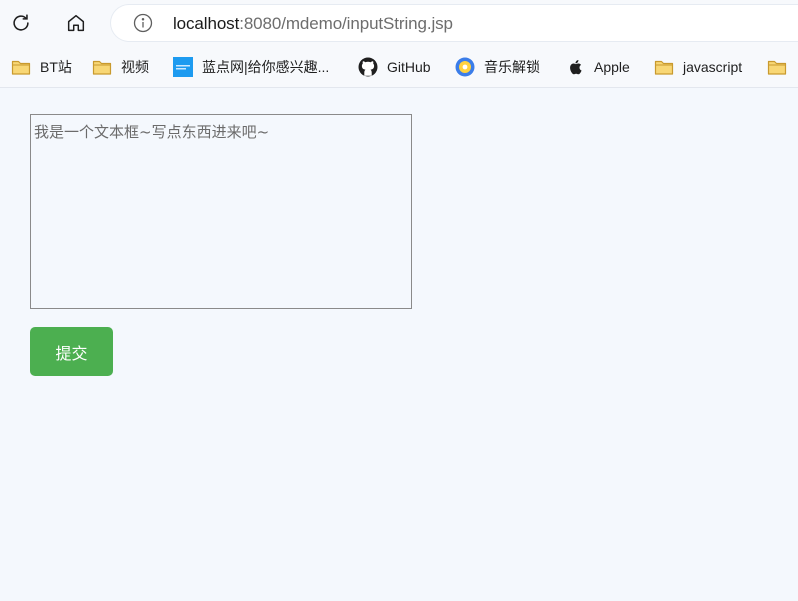 This screenshot has height=601, width=798. I want to click on github-icon, so click(368, 67).